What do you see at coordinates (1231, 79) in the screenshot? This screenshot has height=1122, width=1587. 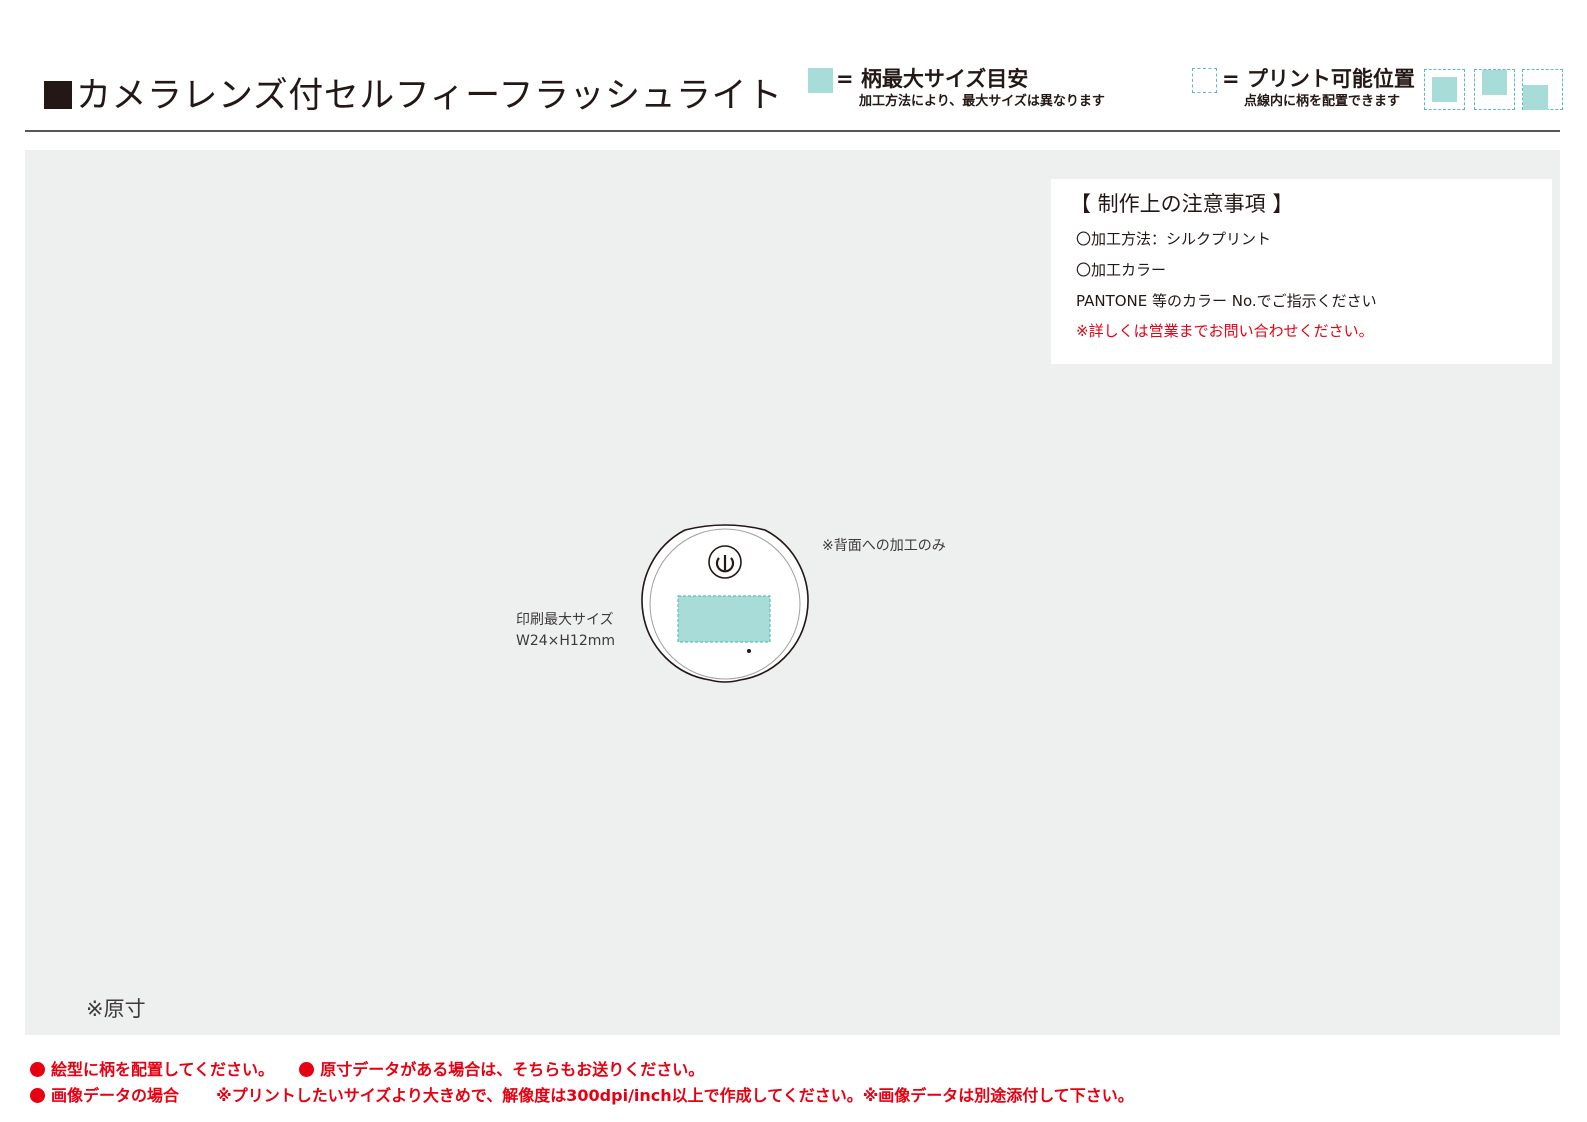 I see `print-position-eq: =` at bounding box center [1231, 79].